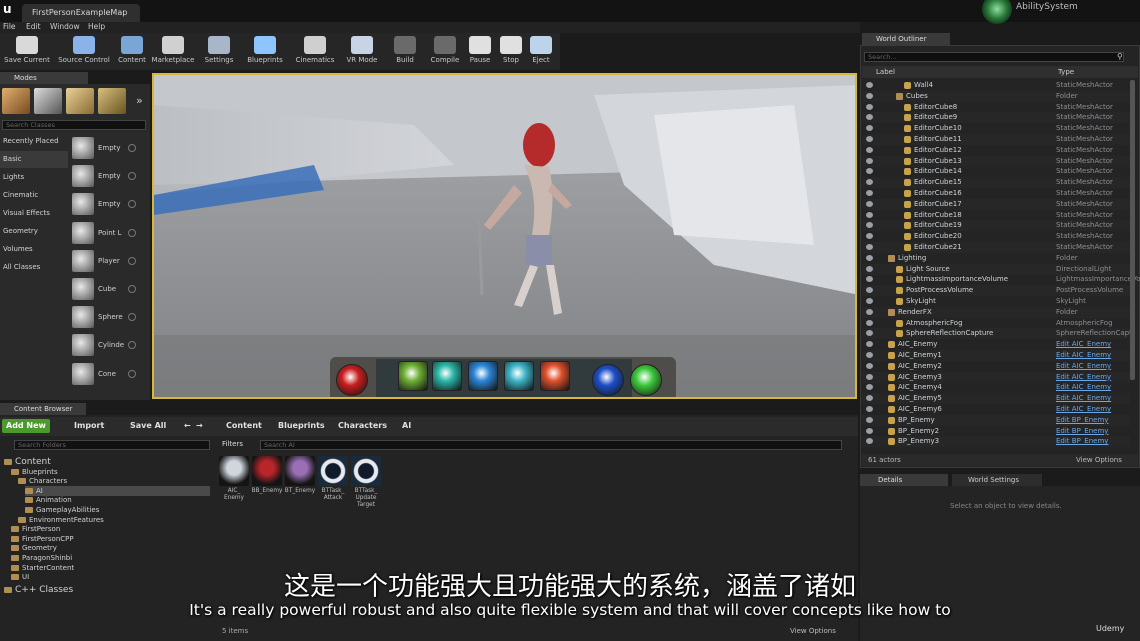  Describe the element at coordinates (996, 258) in the screenshot. I see `outliner-row: Lighting Folder` at that location.